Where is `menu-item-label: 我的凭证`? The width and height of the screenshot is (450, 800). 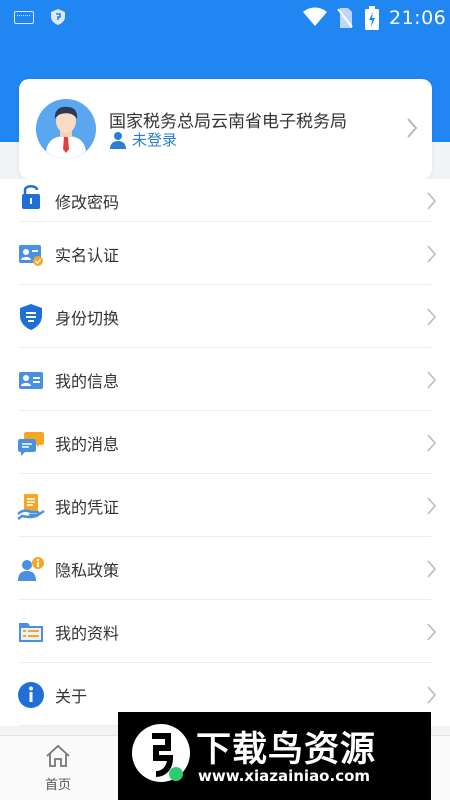 menu-item-label: 我的凭证 is located at coordinates (87, 507).